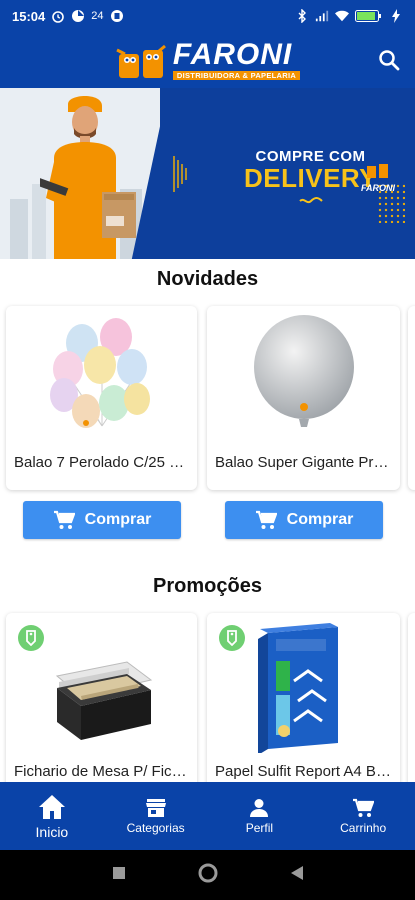 Image resolution: width=415 pixels, height=900 pixels. Describe the element at coordinates (396, 16) in the screenshot. I see `charging-icon` at that location.